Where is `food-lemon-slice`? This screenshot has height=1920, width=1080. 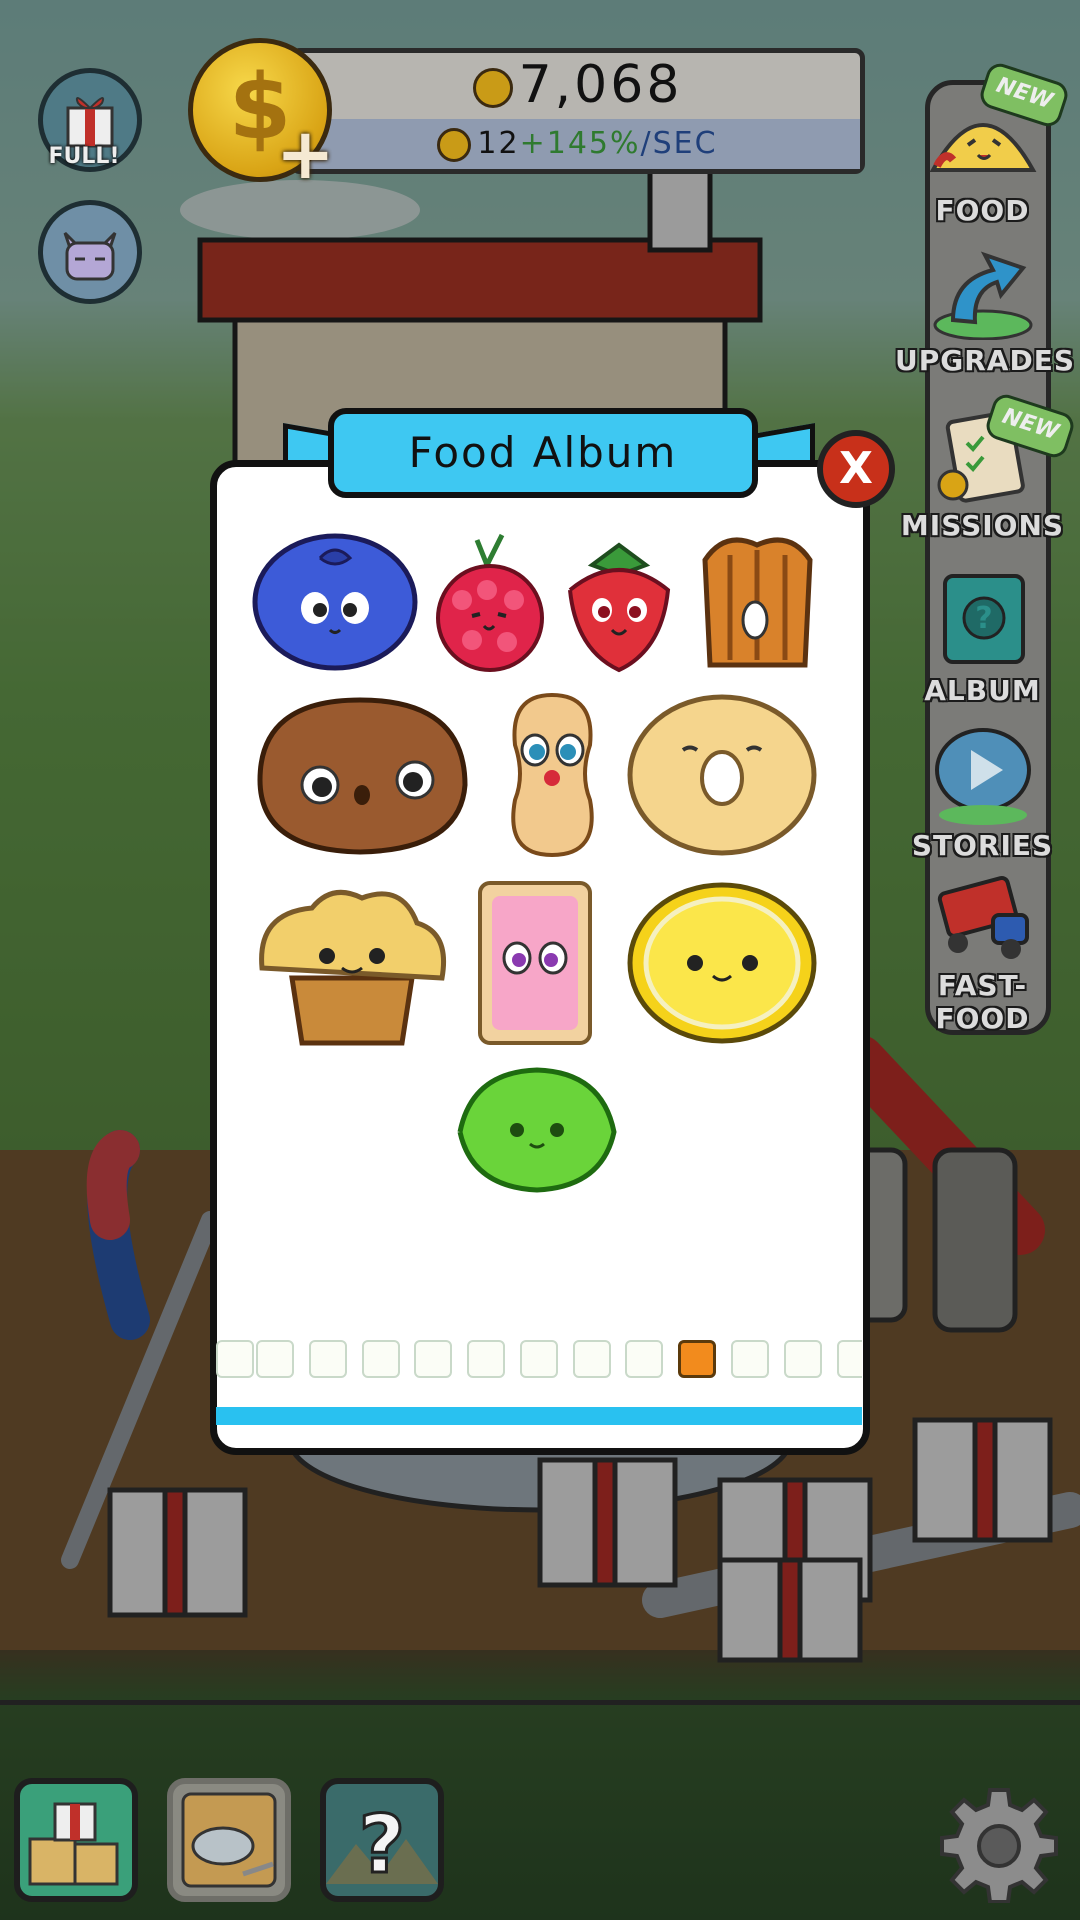 food-lemon-slice is located at coordinates (722, 963).